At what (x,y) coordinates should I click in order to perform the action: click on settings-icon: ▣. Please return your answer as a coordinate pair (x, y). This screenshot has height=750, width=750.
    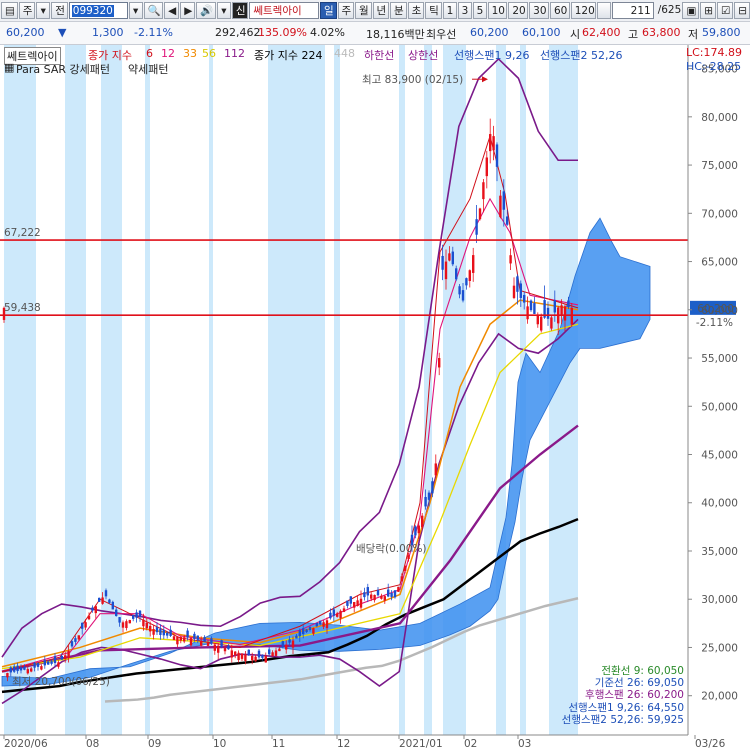
    Looking at the image, I should click on (691, 10).